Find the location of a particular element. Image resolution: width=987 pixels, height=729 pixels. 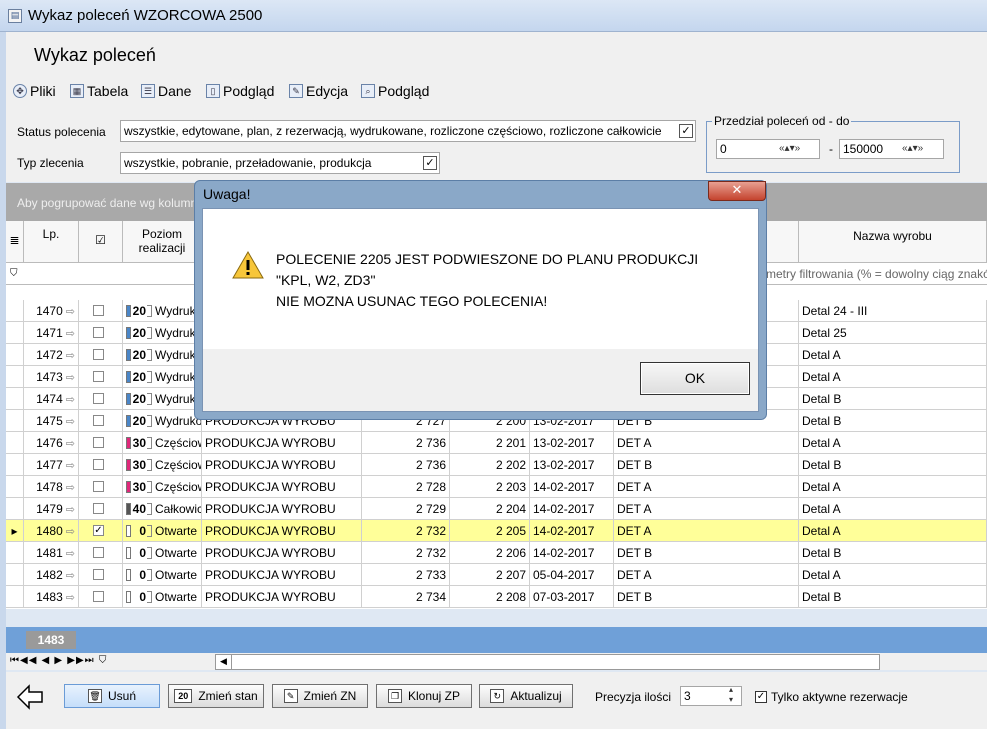

warning-icon is located at coordinates (248, 264).